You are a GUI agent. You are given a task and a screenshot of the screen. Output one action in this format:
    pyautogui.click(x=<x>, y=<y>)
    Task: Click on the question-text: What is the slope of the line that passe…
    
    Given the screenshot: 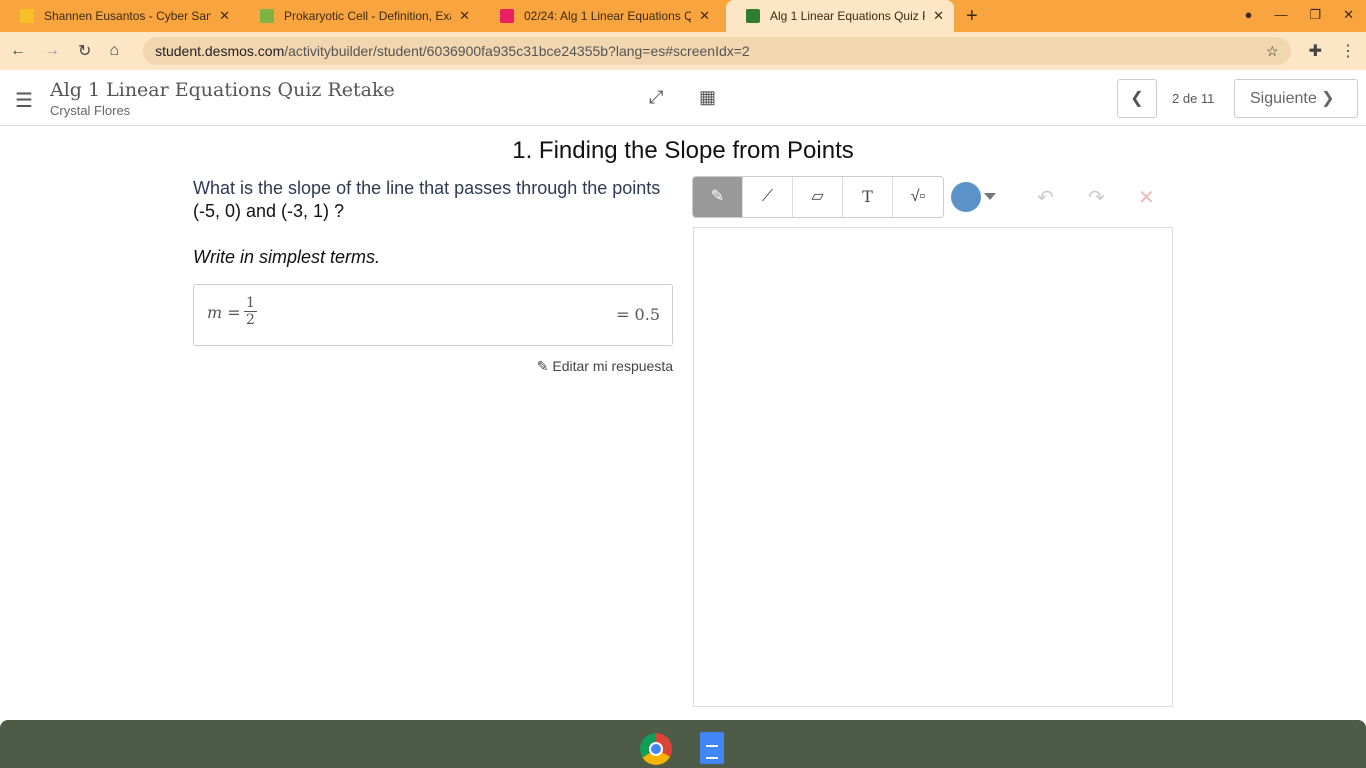 What is the action you would take?
    pyautogui.click(x=427, y=188)
    